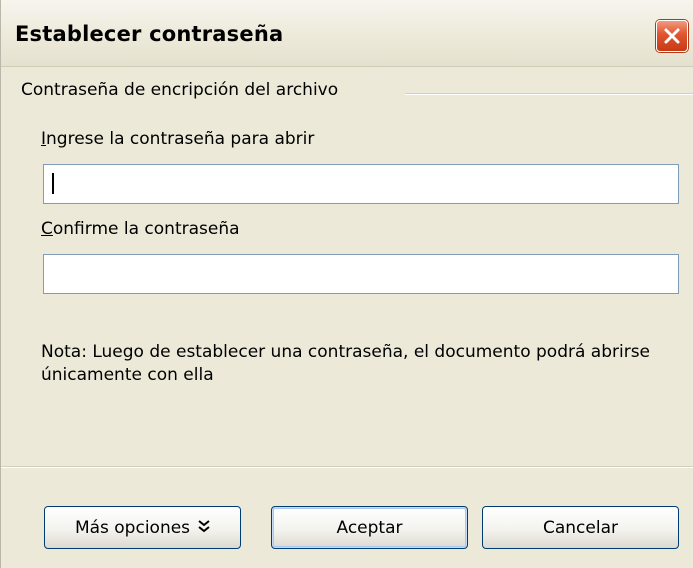 The height and width of the screenshot is (568, 693). What do you see at coordinates (204, 527) in the screenshot?
I see `double-chevron-down-icon` at bounding box center [204, 527].